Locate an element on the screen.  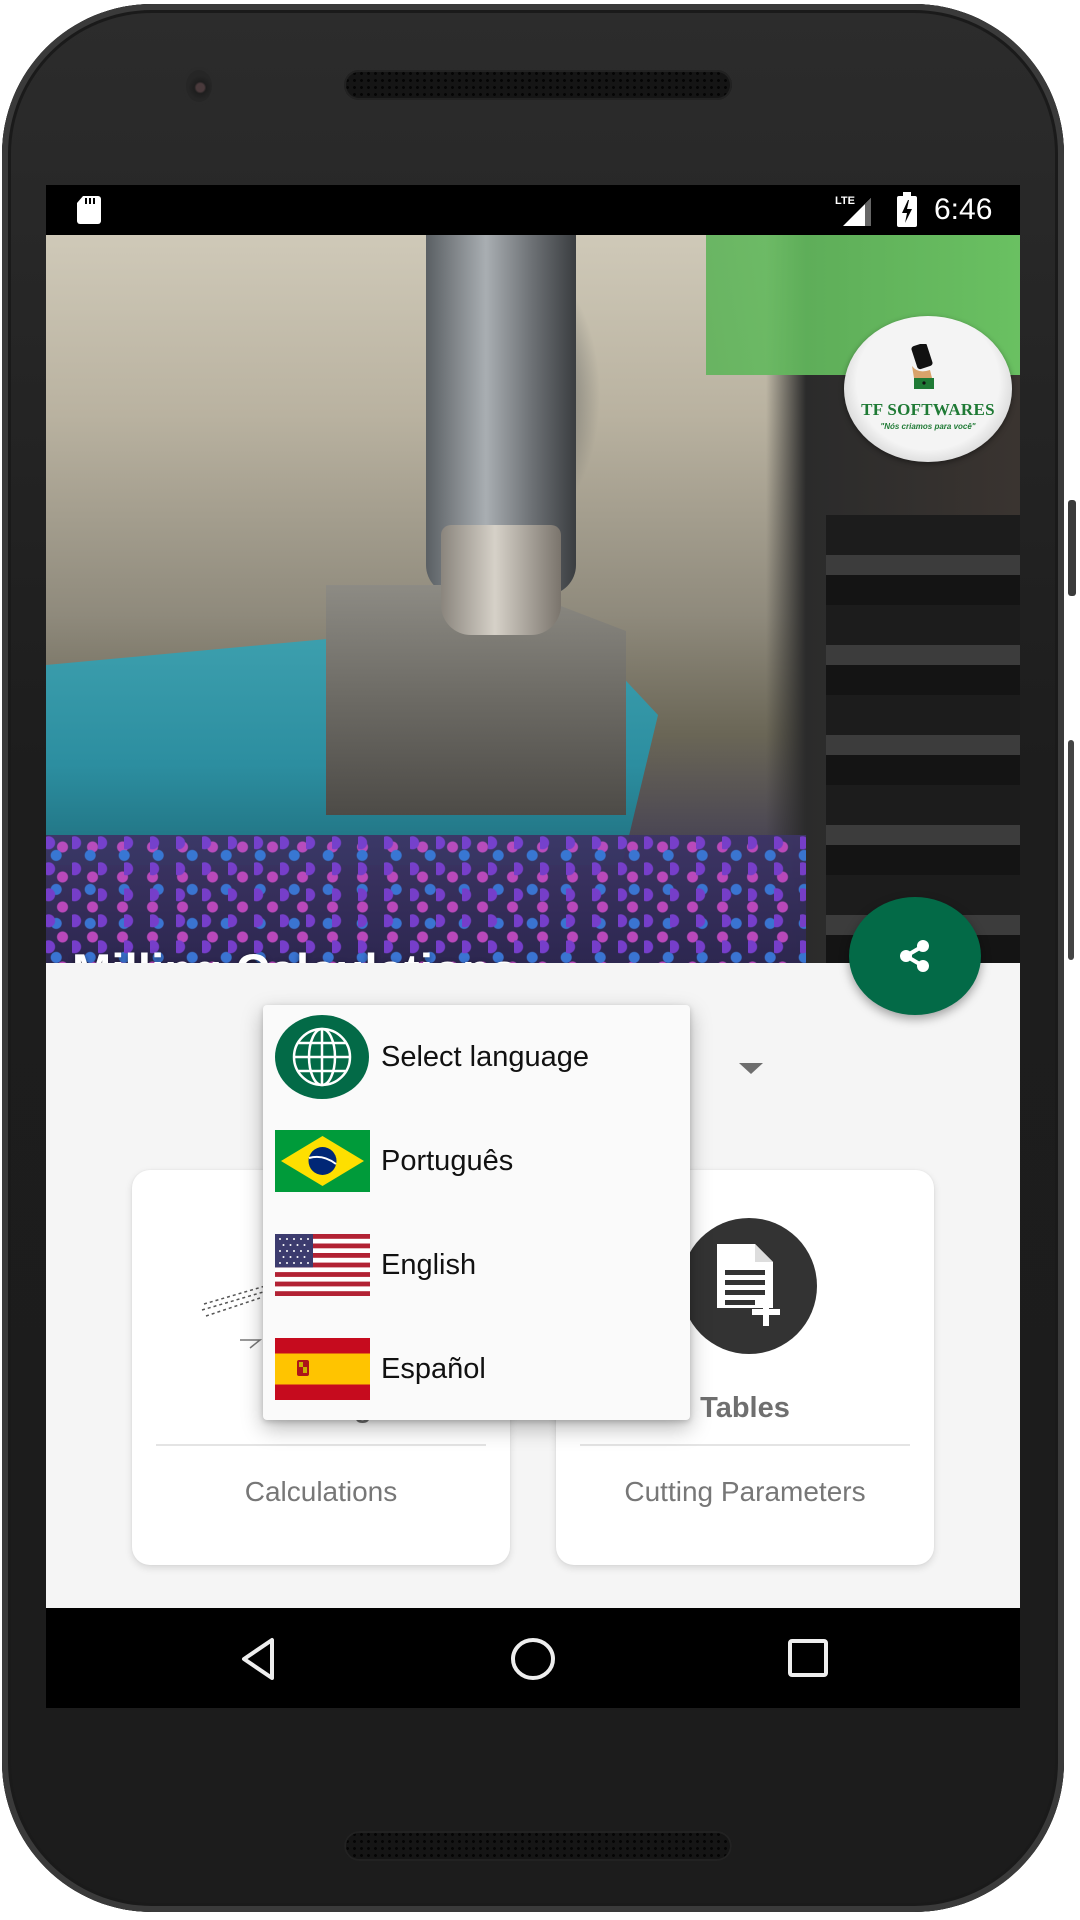
clock: 6:46 is located at coordinates (963, 209).